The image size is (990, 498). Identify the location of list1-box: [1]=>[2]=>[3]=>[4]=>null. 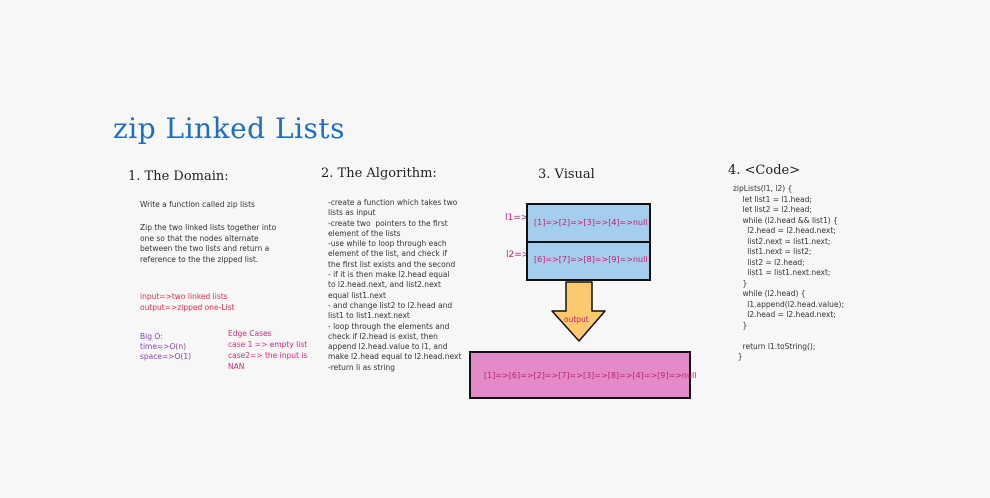
(588, 223).